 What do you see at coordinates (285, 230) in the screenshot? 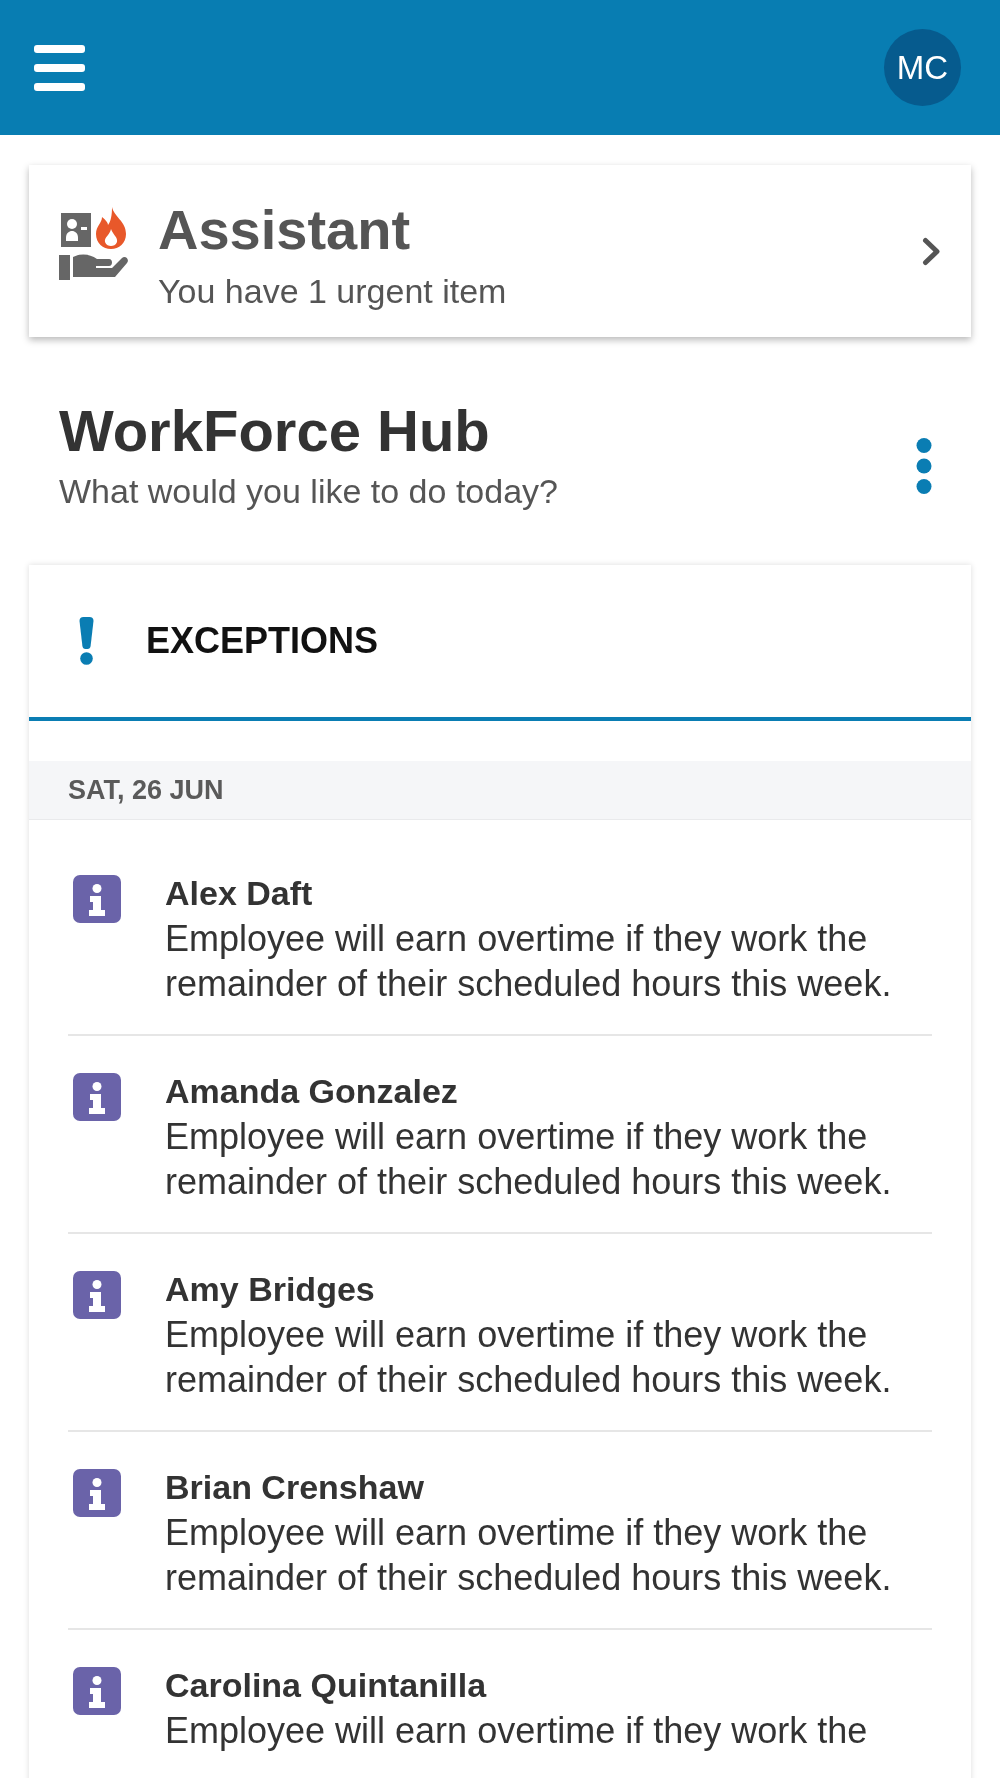
I see `assistant-title: Assistant` at bounding box center [285, 230].